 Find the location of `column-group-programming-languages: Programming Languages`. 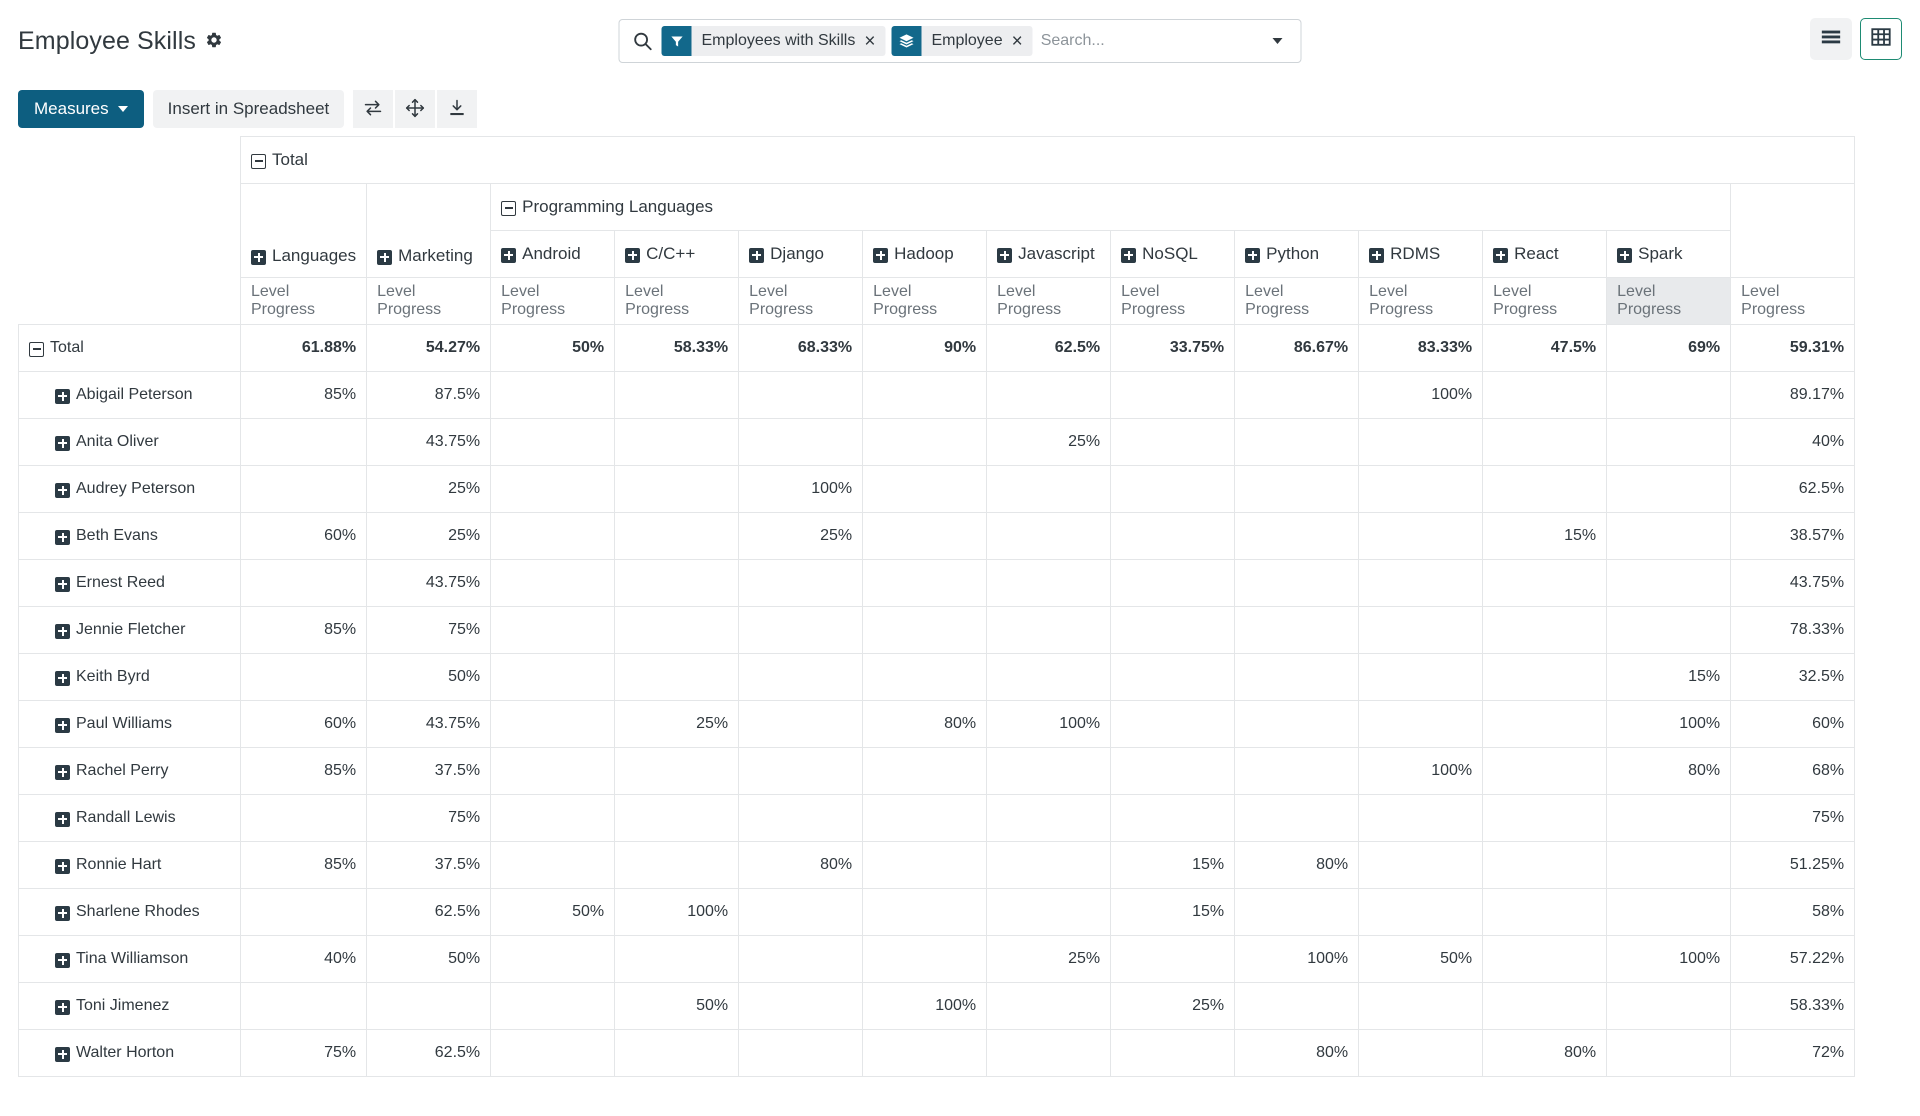

column-group-programming-languages: Programming Languages is located at coordinates (1111, 207).